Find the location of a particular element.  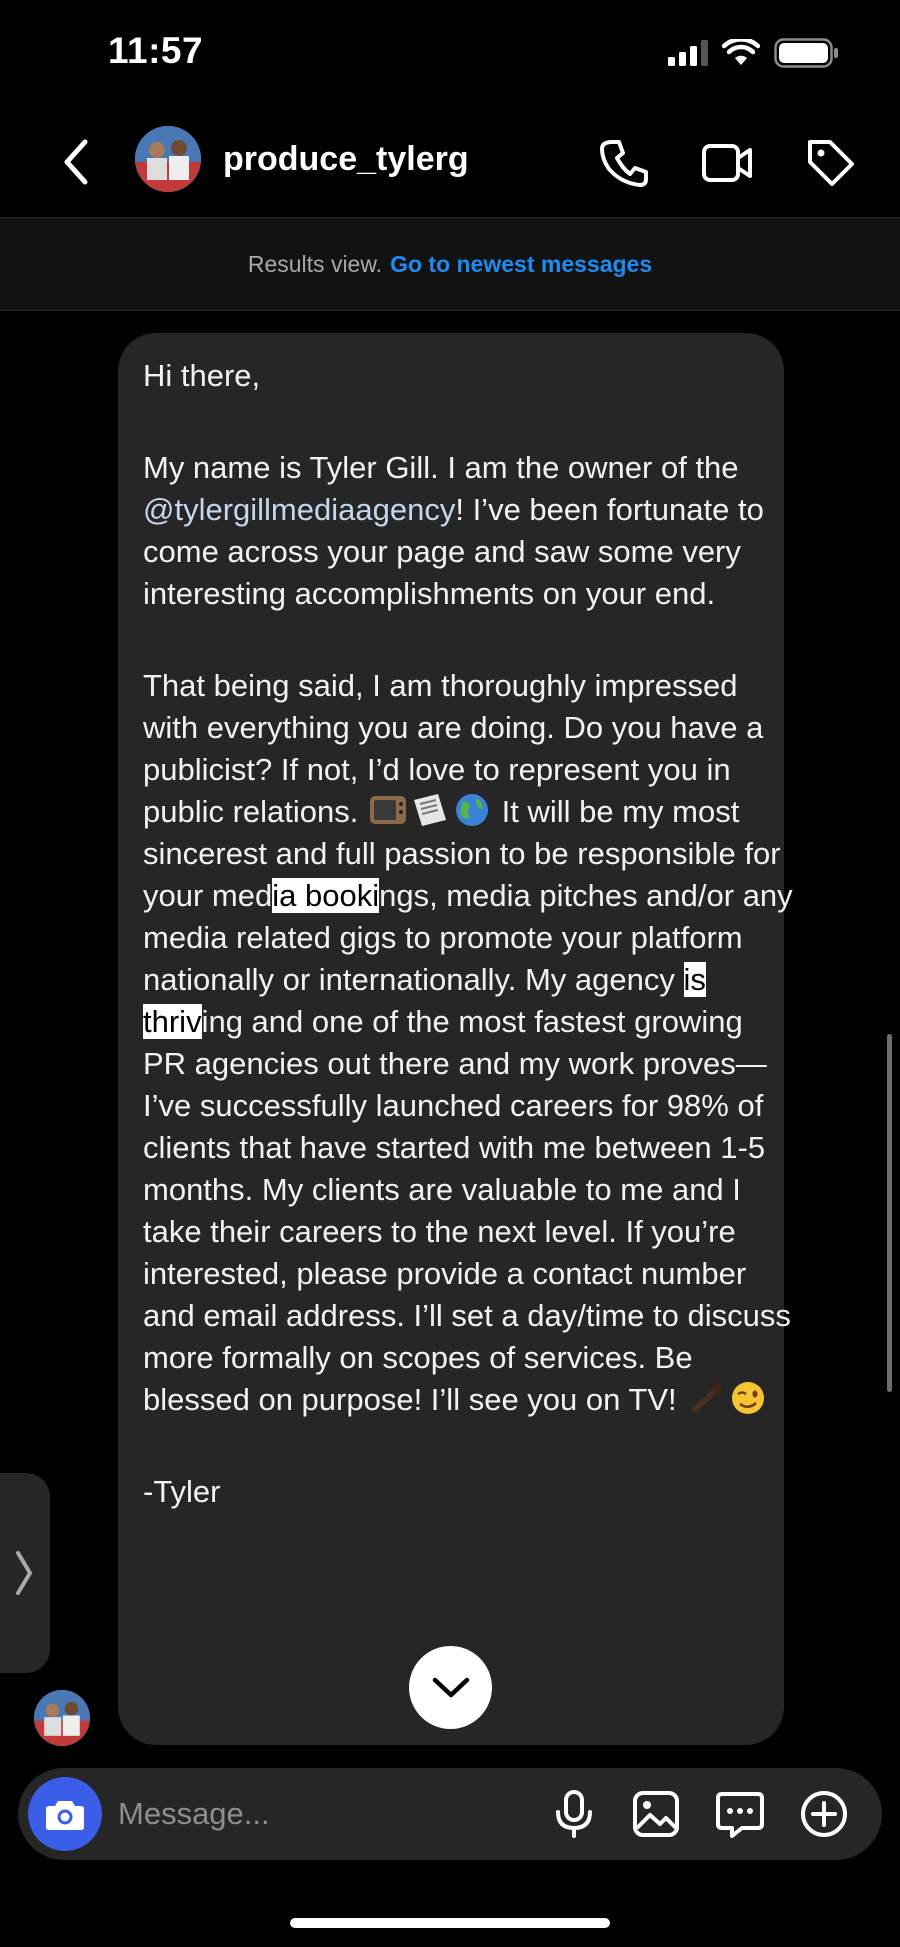

globe-emoji is located at coordinates (472, 810).